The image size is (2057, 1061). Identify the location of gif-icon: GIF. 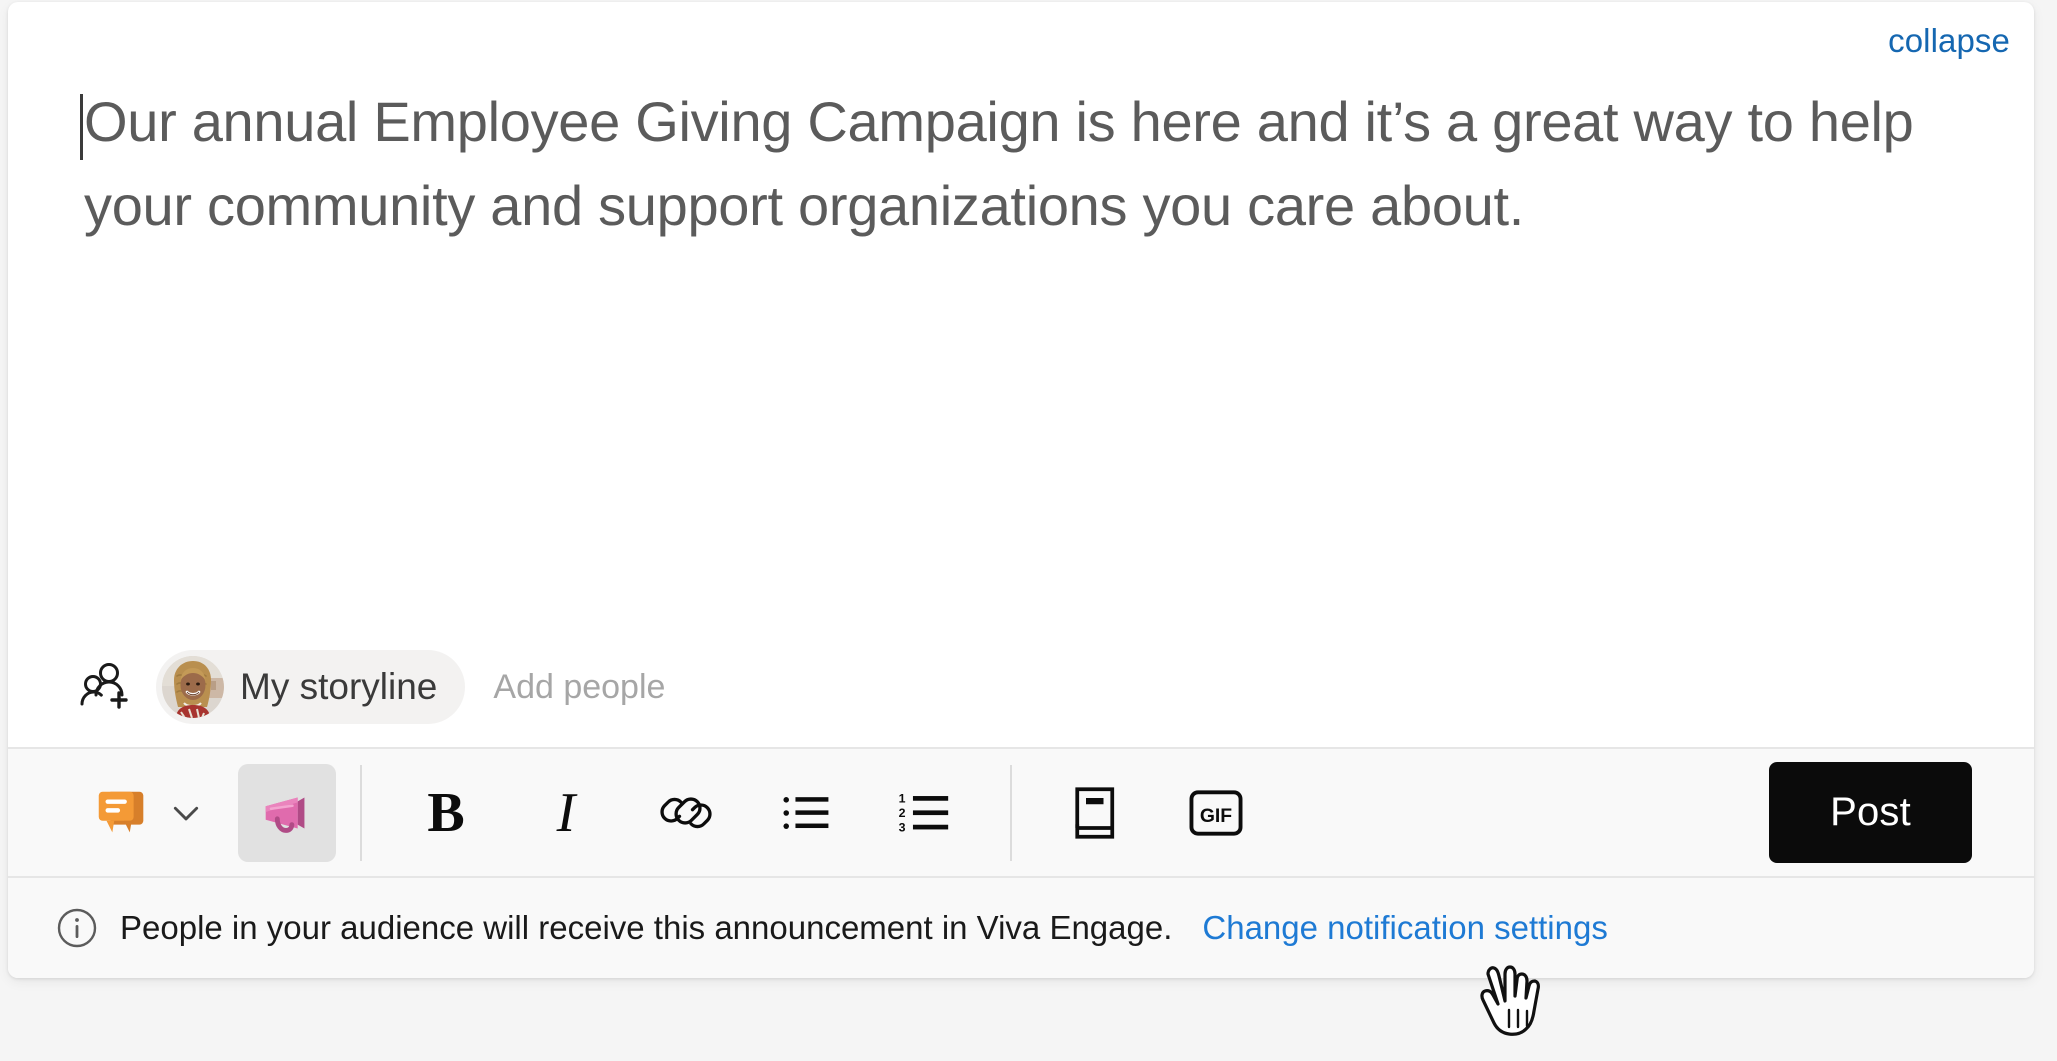
(1216, 812).